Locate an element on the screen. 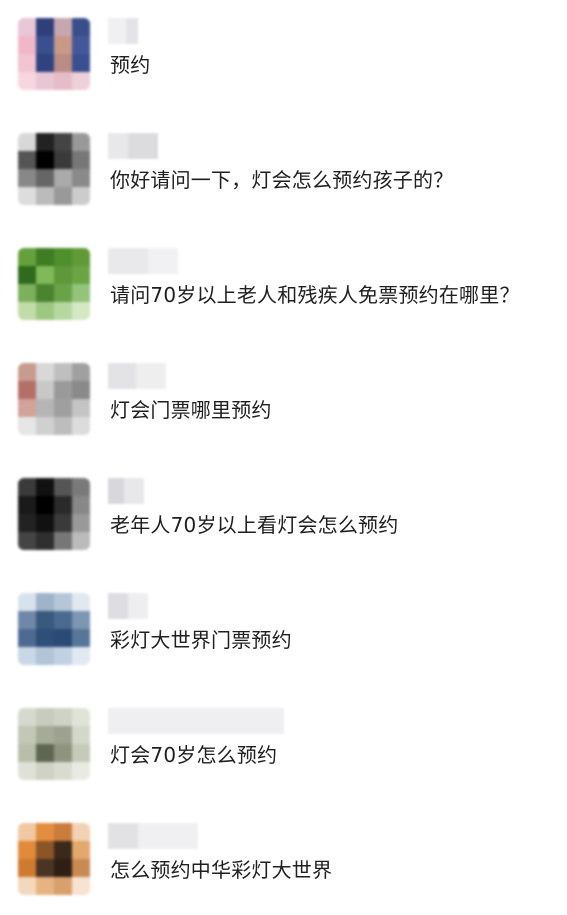  comment-item: 灯会70岁怎么预约 is located at coordinates (283, 745).